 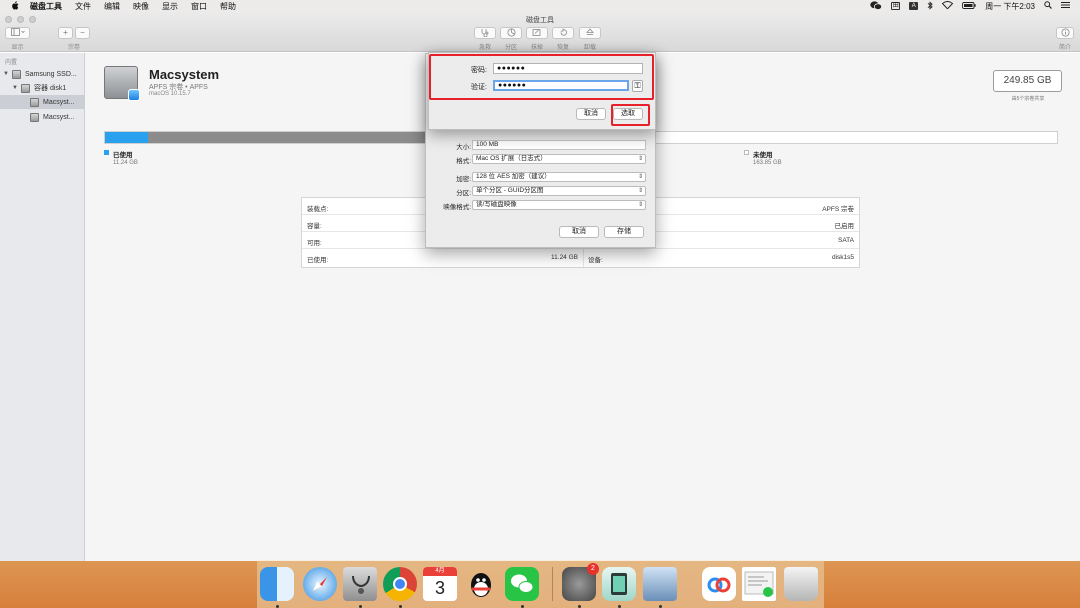 I want to click on erase-button, so click(x=537, y=33).